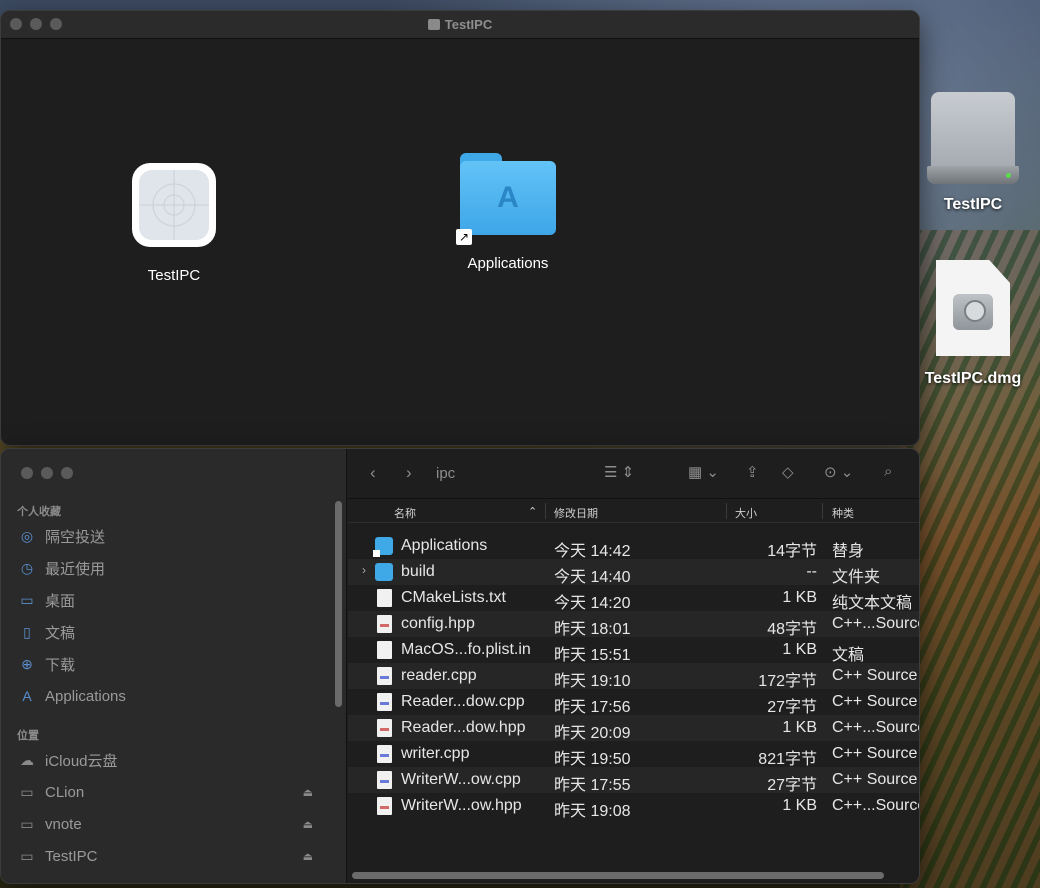 Image resolution: width=1040 pixels, height=888 pixels. What do you see at coordinates (433, 24) in the screenshot?
I see `disk-icon` at bounding box center [433, 24].